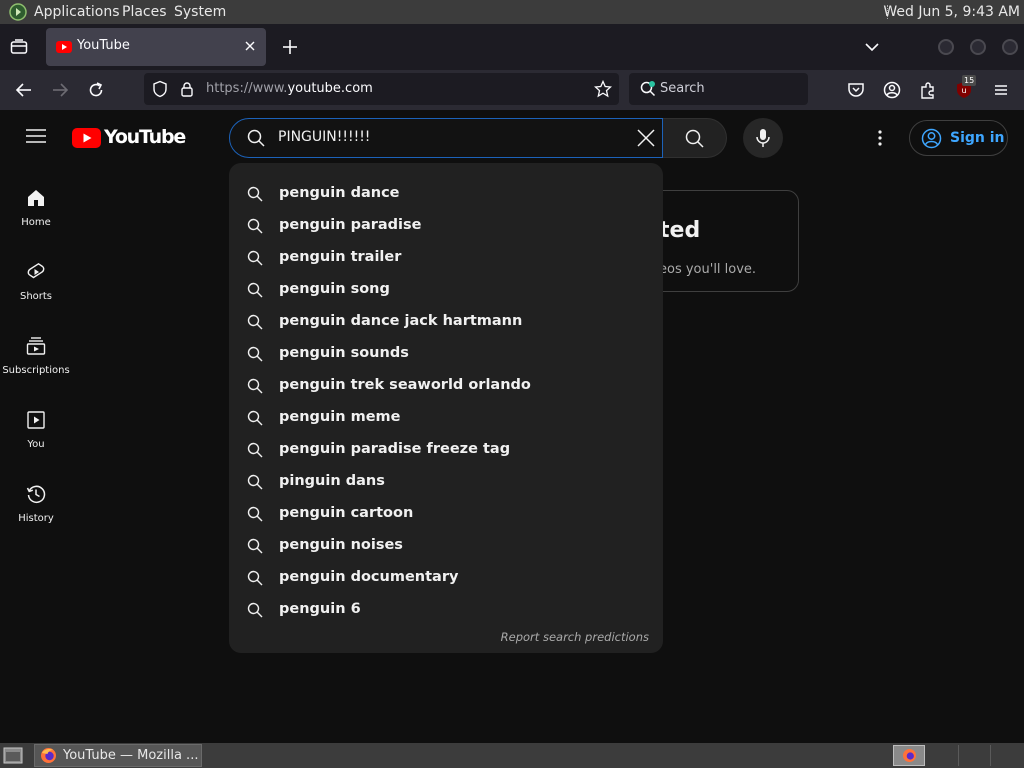  Describe the element at coordinates (250, 46) in the screenshot. I see `close-tab-icon` at that location.